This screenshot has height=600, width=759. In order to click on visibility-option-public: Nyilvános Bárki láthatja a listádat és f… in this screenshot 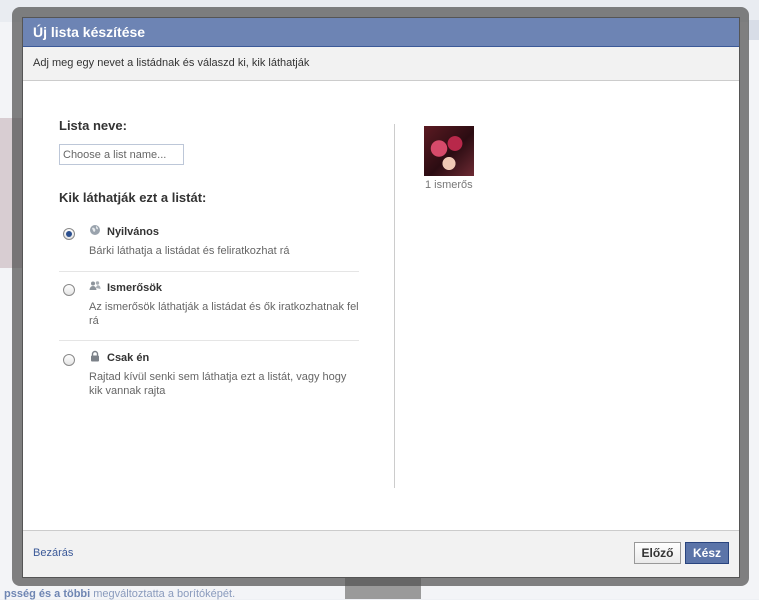, I will do `click(209, 244)`.